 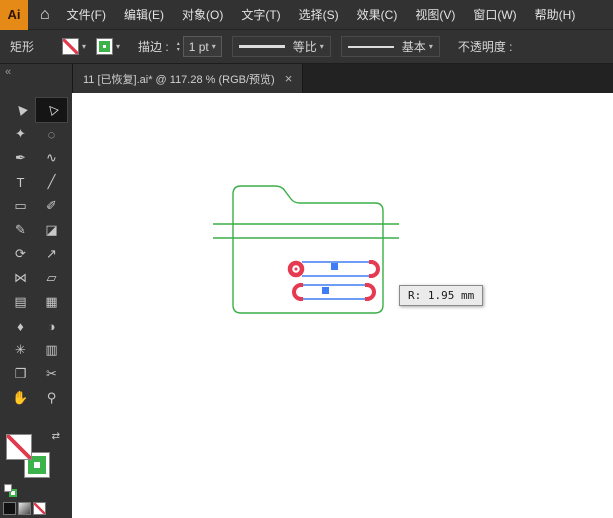 I want to click on direct-selection-tool: ▷, so click(x=51, y=110).